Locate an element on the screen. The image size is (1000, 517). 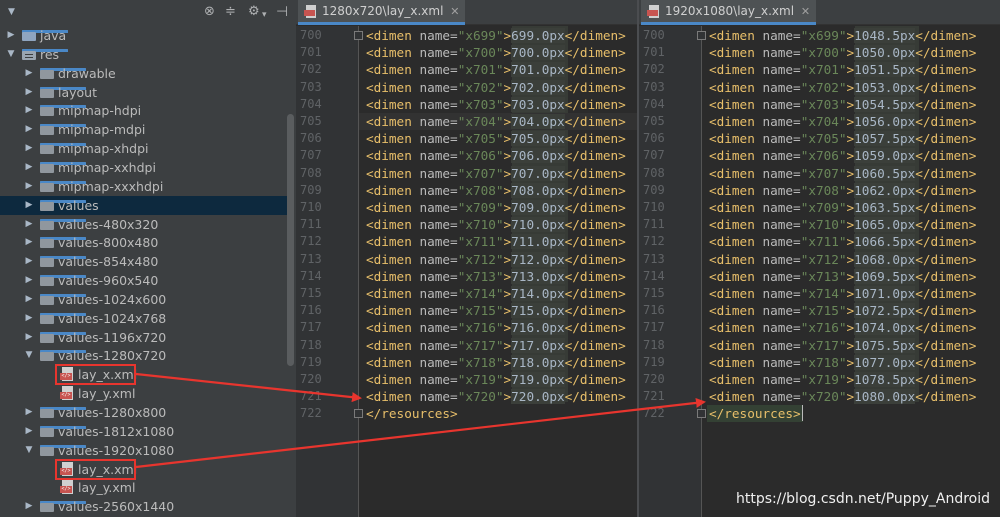
code-line: <dimen name="x712">712.0px</dimen> is located at coordinates (496, 259).